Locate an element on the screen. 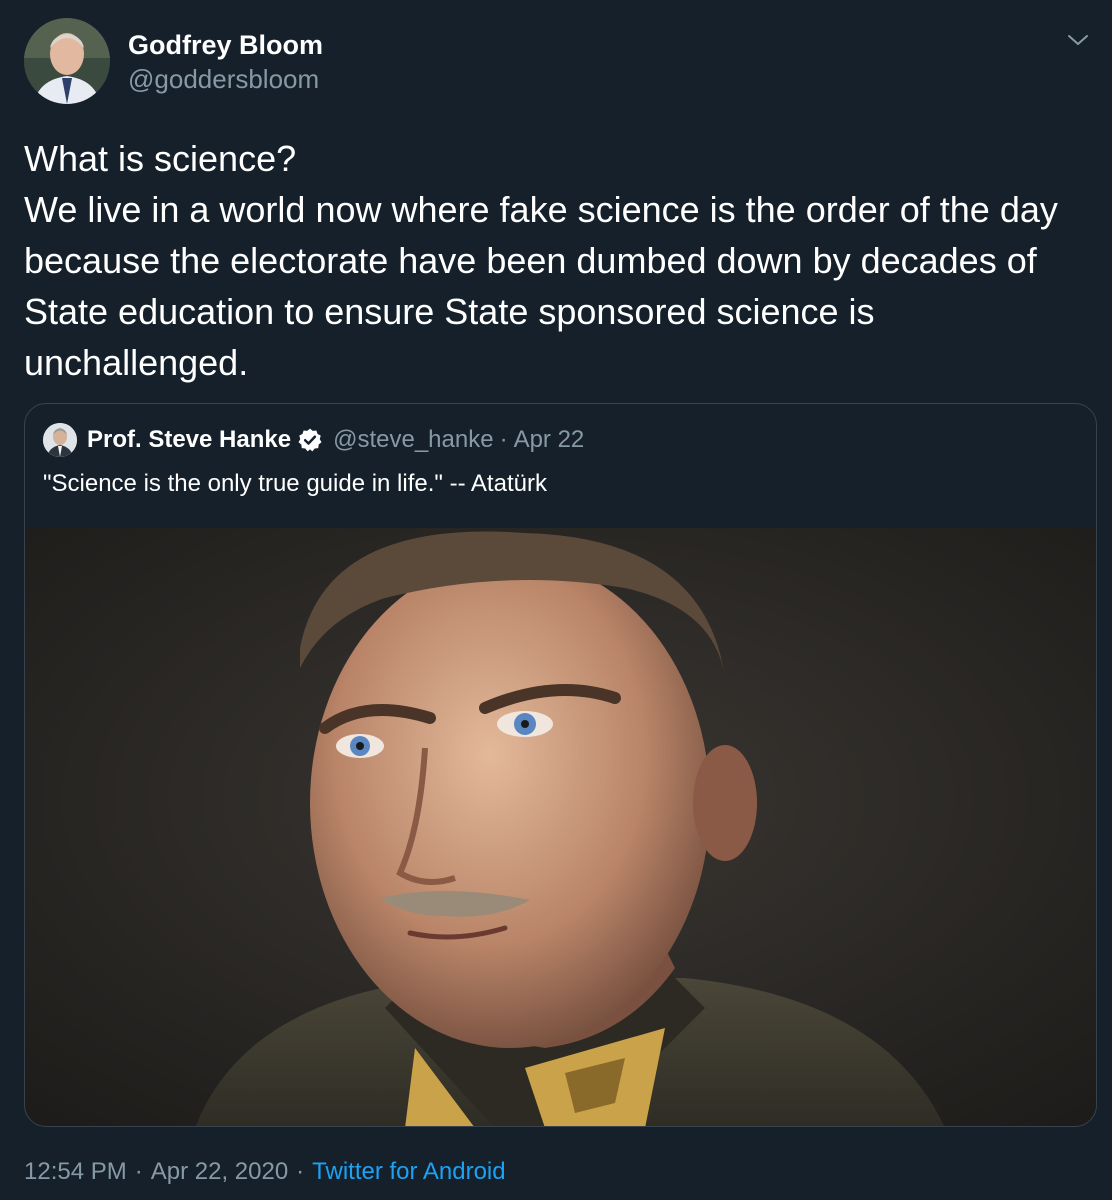 The height and width of the screenshot is (1200, 1112). chevron-down-icon is located at coordinates (1078, 40).